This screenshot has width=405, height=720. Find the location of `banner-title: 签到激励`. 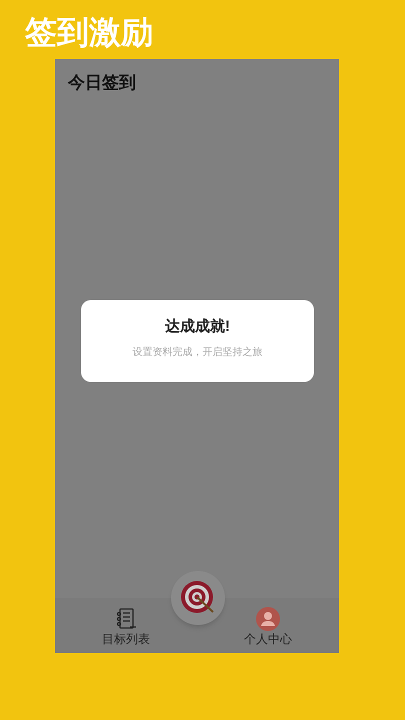

banner-title: 签到激励 is located at coordinates (89, 32).